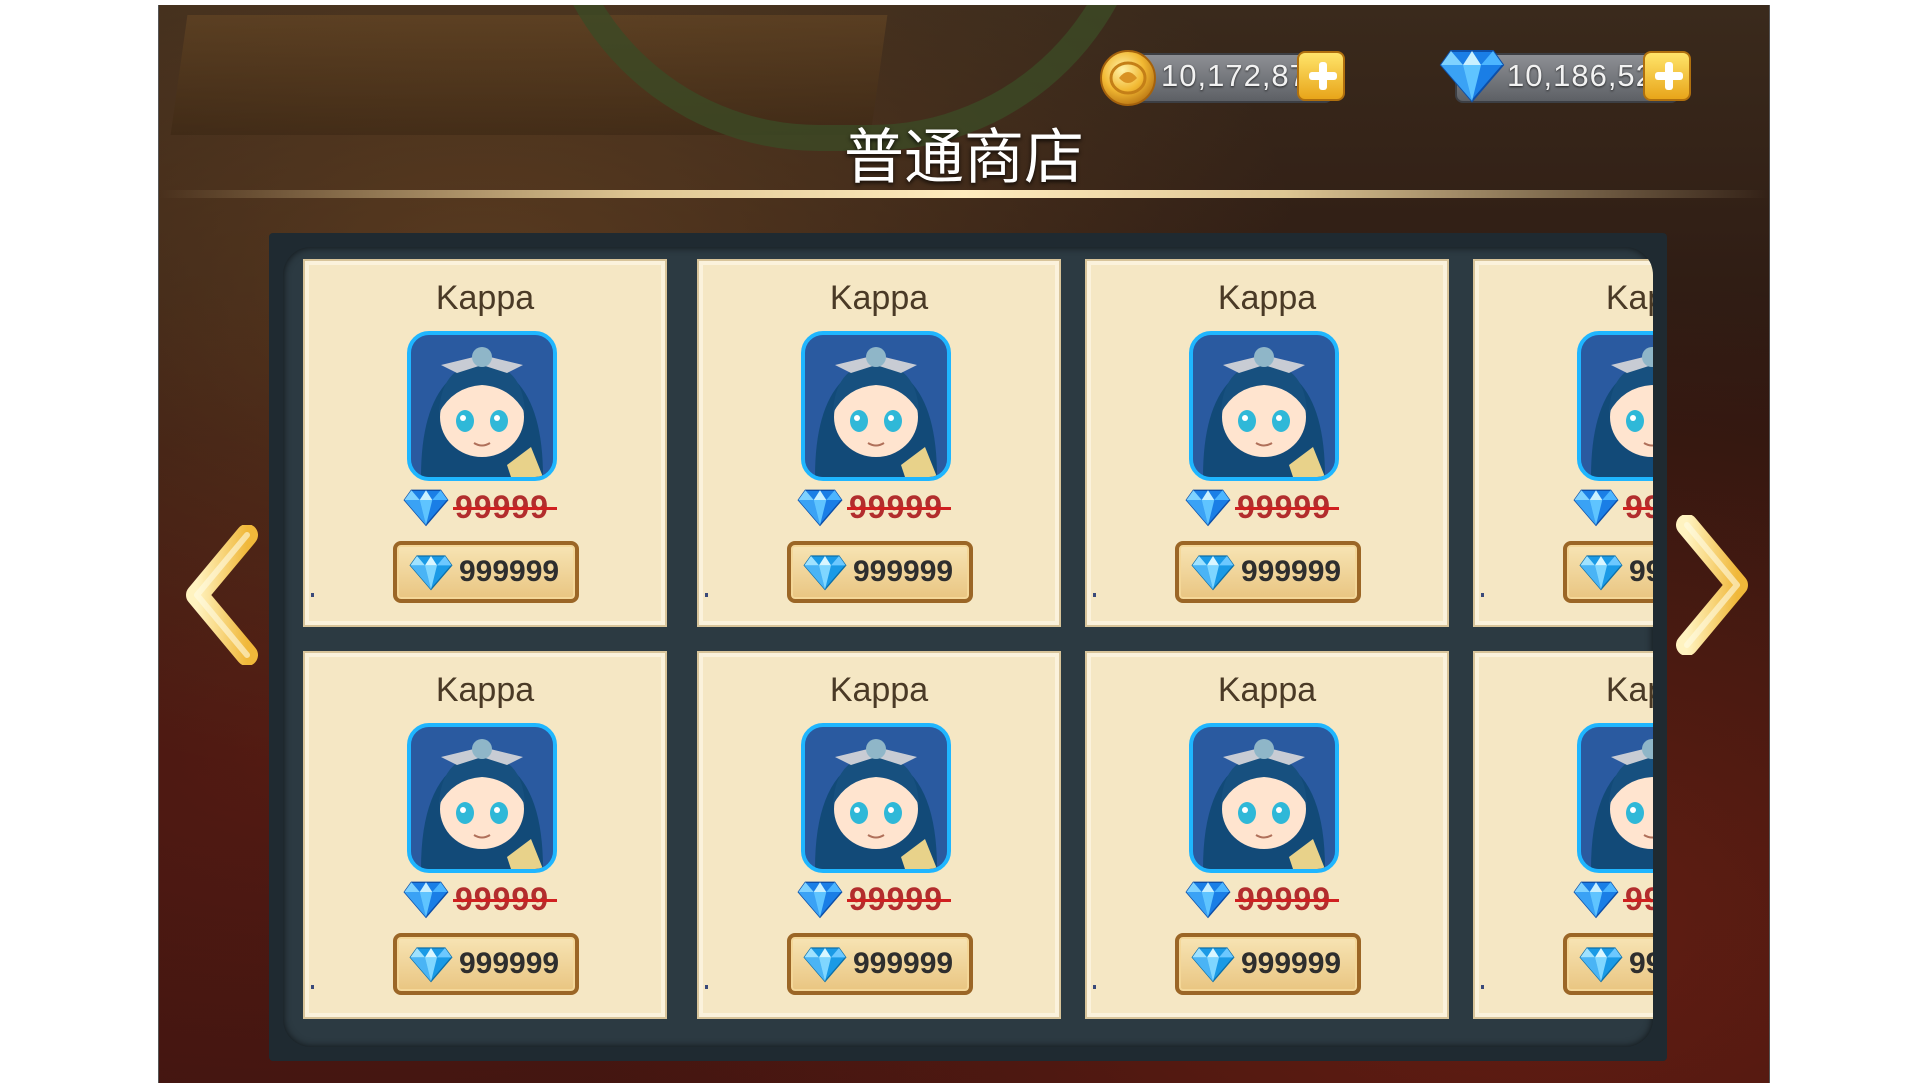 This screenshot has height=1083, width=1920. Describe the element at coordinates (1667, 76) in the screenshot. I see `add-gems-button` at that location.